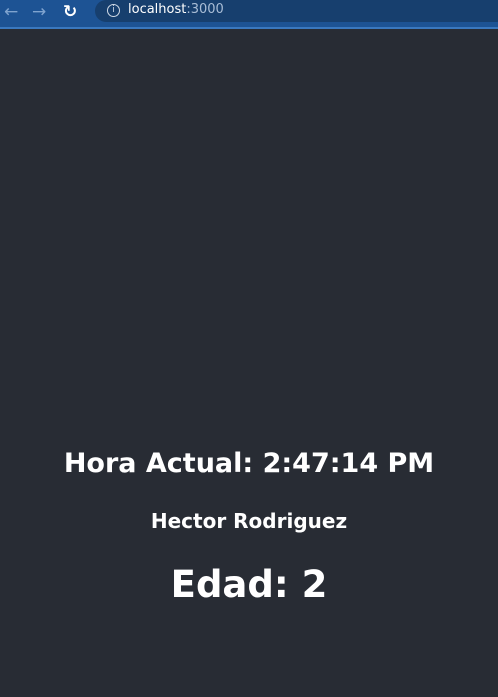 Image resolution: width=498 pixels, height=697 pixels. What do you see at coordinates (70, 12) in the screenshot?
I see `reload-icon: ↻` at bounding box center [70, 12].